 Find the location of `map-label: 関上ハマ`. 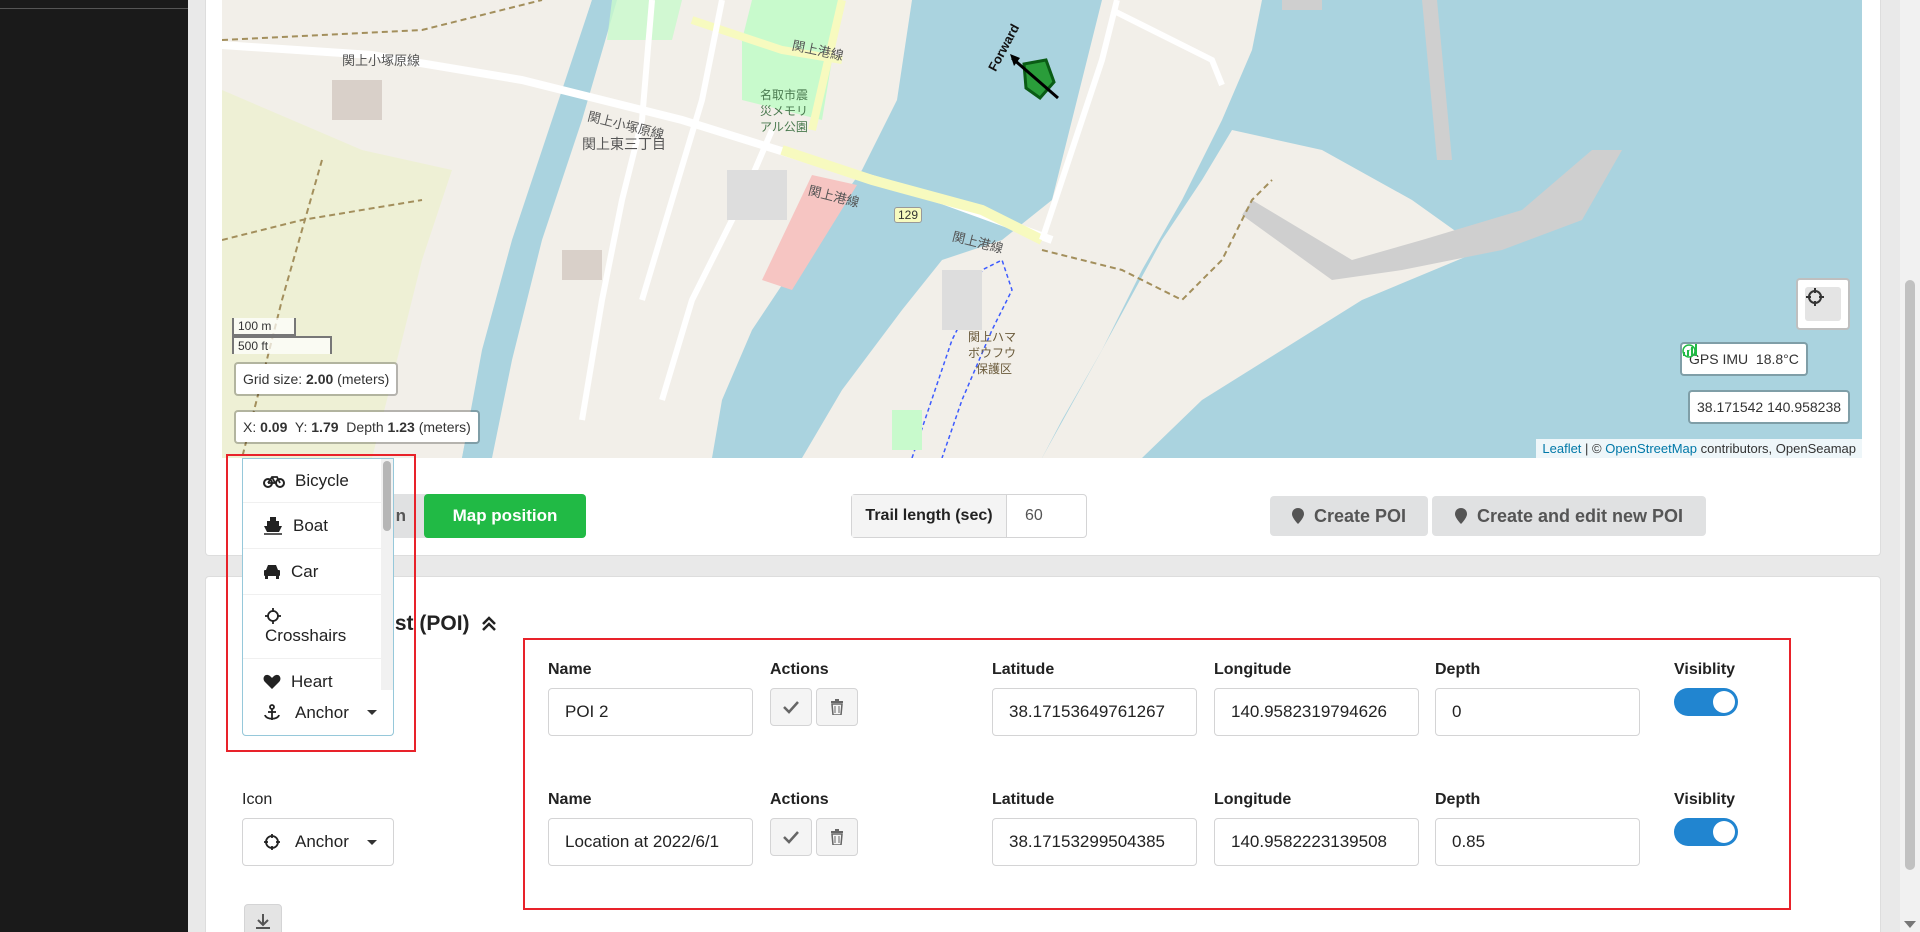

map-label: 関上ハマ is located at coordinates (992, 337).